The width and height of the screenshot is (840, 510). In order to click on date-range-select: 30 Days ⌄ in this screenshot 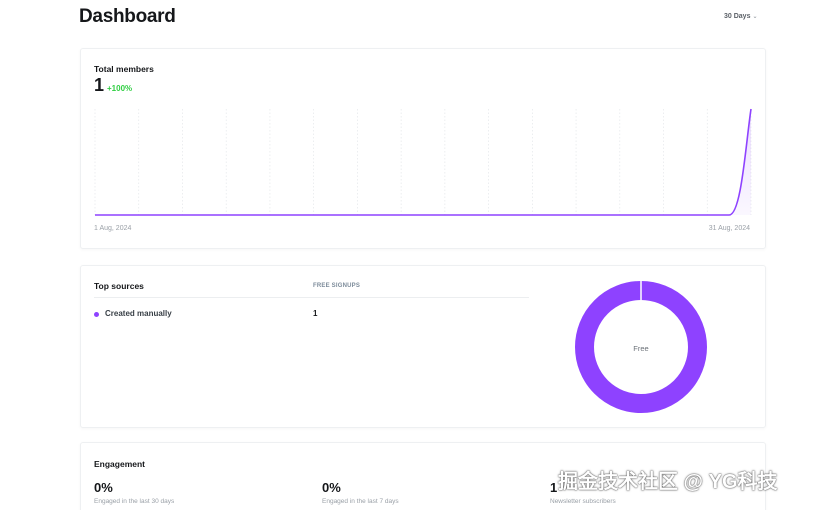, I will do `click(741, 16)`.